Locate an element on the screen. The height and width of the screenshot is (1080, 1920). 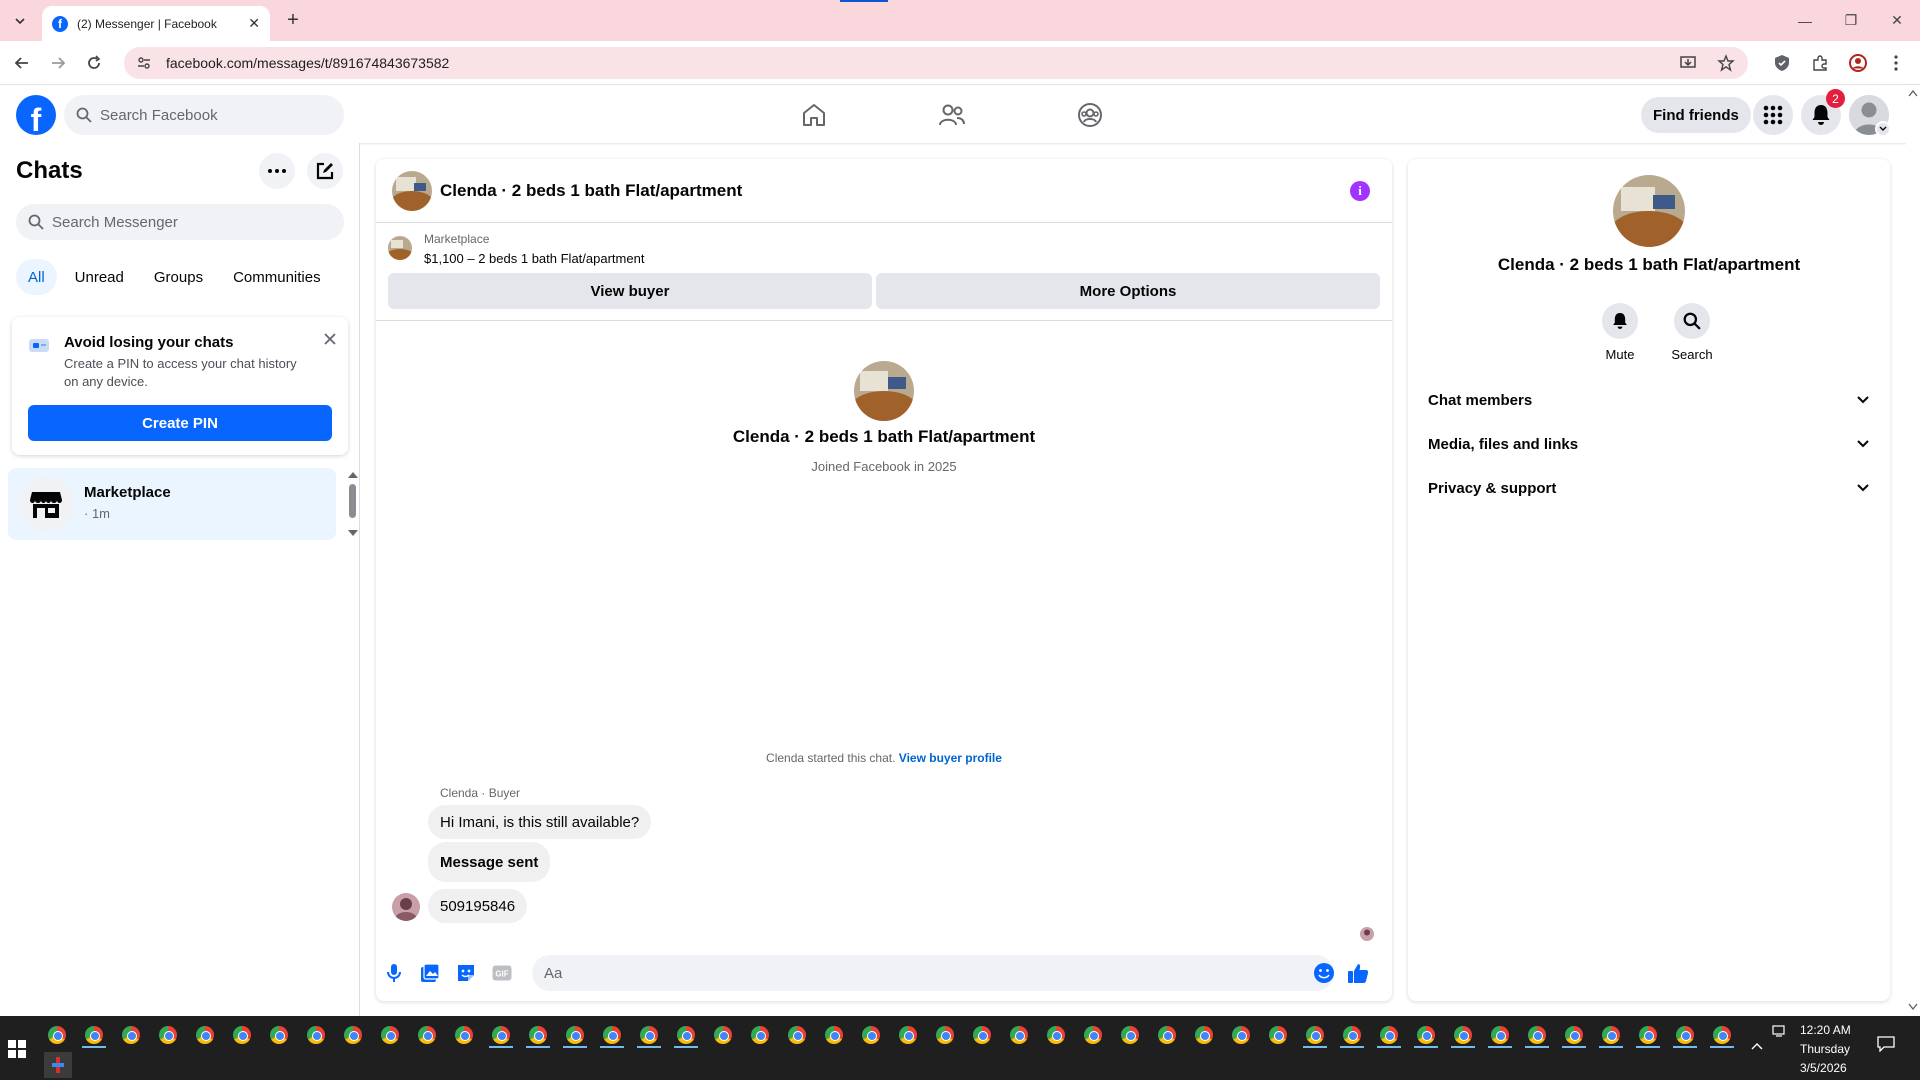
shield-extension-icon is located at coordinates (1782, 63).